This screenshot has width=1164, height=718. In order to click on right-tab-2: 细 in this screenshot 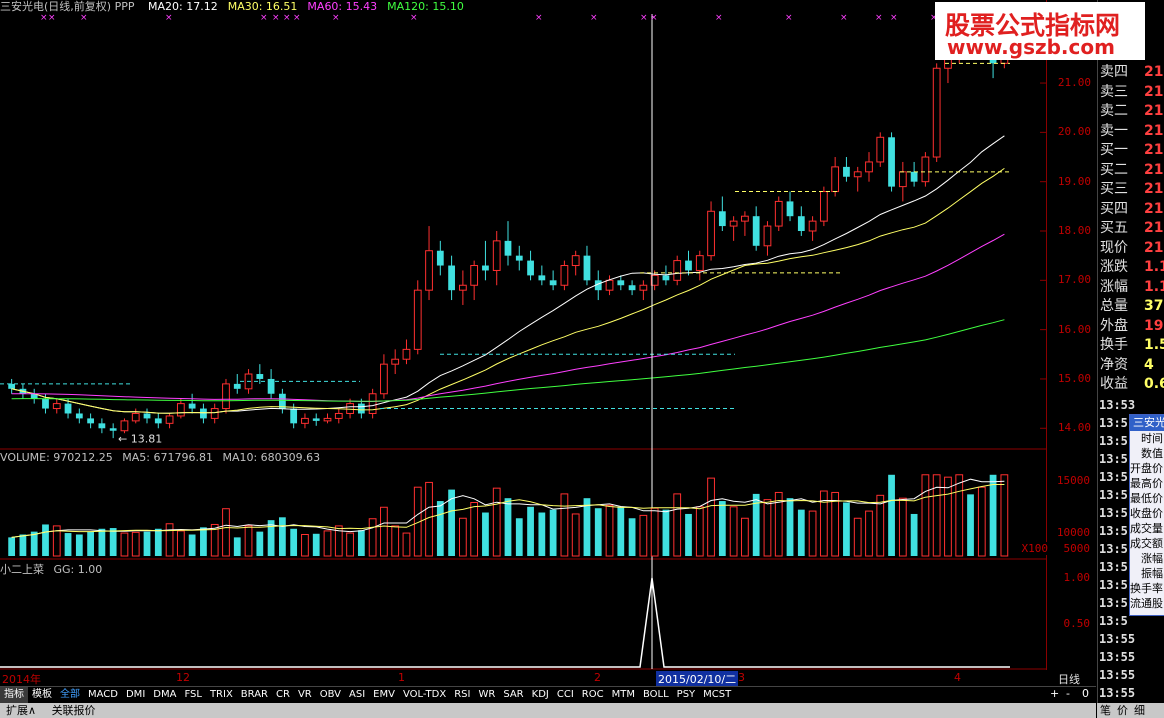, I will do `click(1139, 710)`.